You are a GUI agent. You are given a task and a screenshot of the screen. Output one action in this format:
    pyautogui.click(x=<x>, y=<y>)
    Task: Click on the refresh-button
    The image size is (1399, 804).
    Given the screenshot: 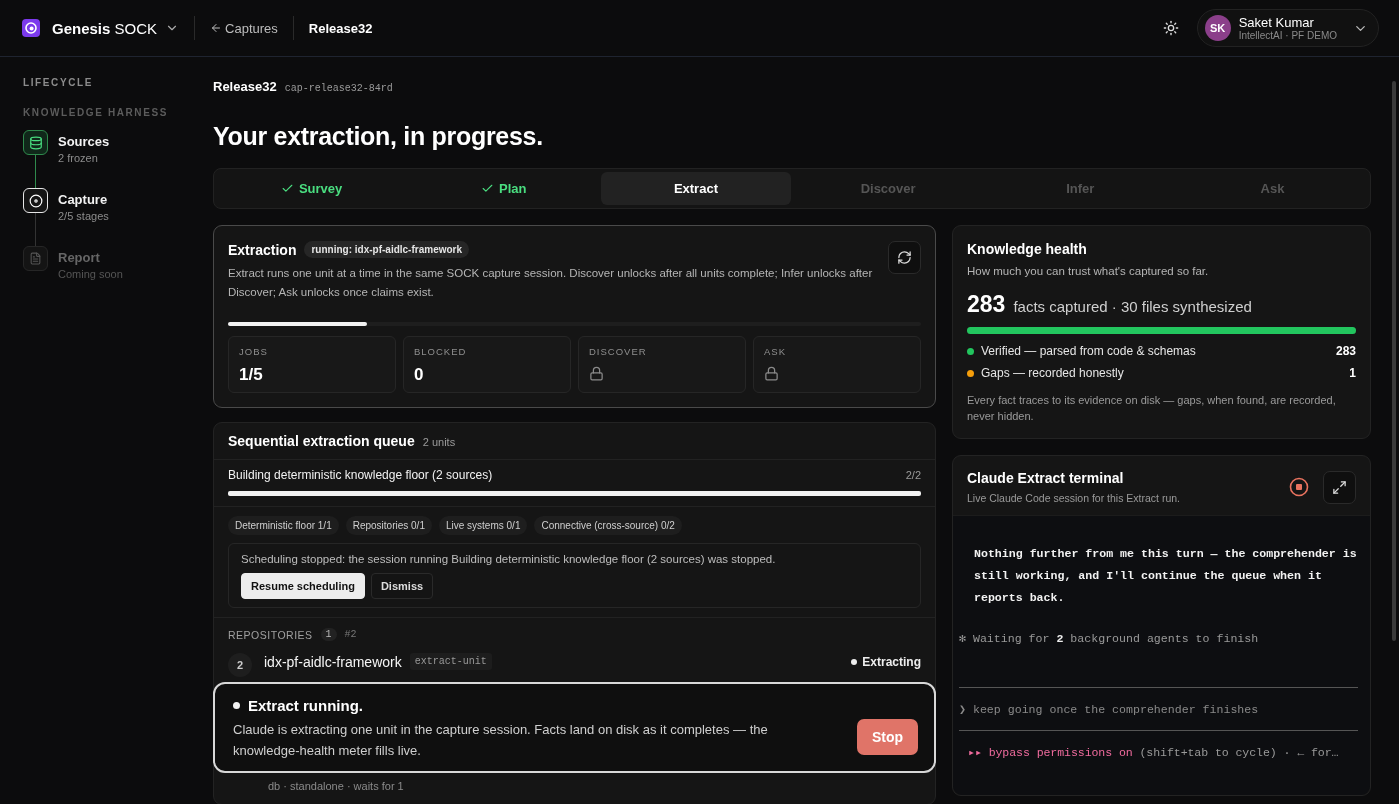 What is the action you would take?
    pyautogui.click(x=904, y=257)
    